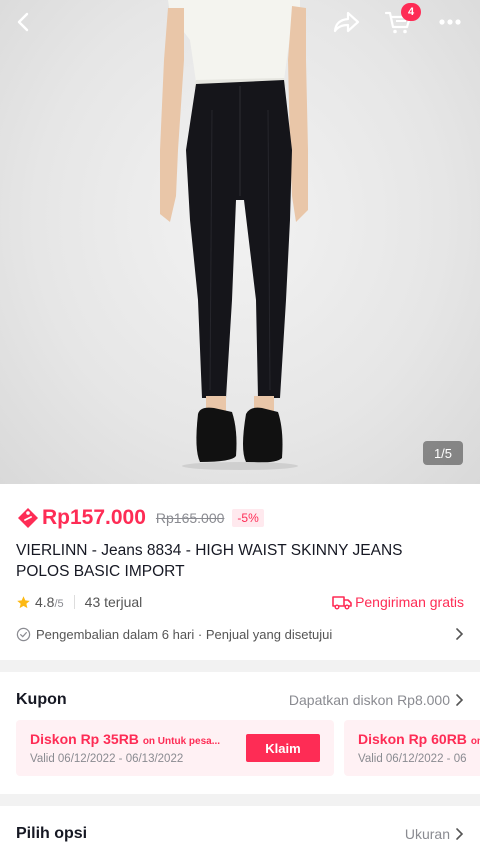  I want to click on truck-icon, so click(342, 603).